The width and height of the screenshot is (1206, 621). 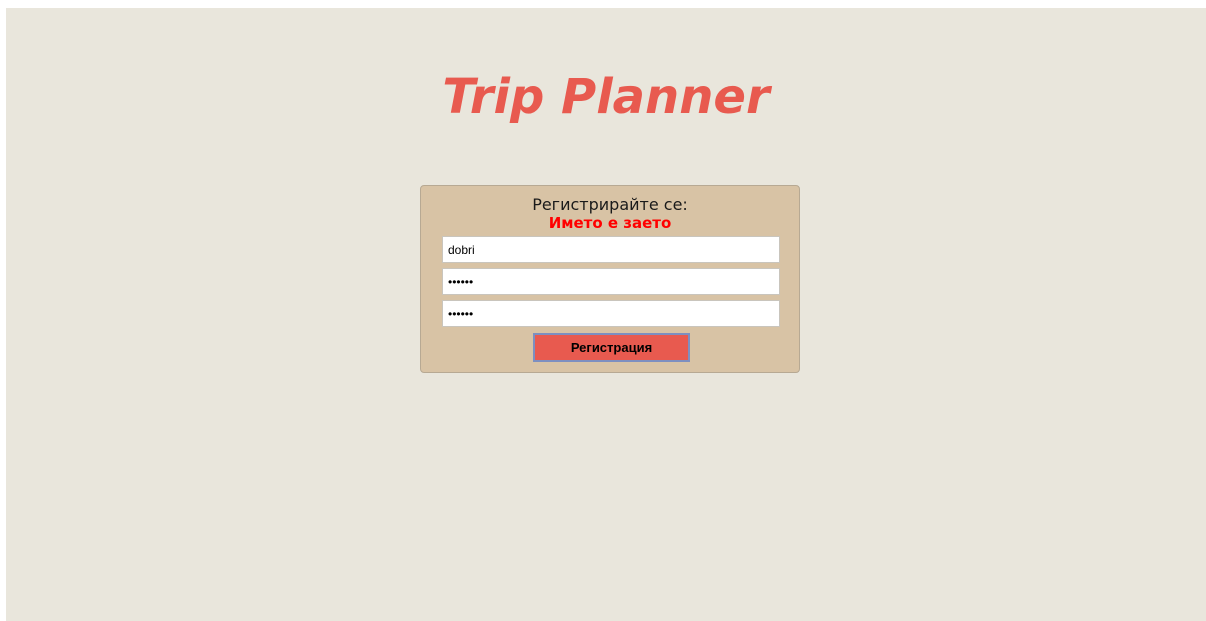 What do you see at coordinates (610, 204) in the screenshot?
I see `registration-heading: Регистрирайте се:` at bounding box center [610, 204].